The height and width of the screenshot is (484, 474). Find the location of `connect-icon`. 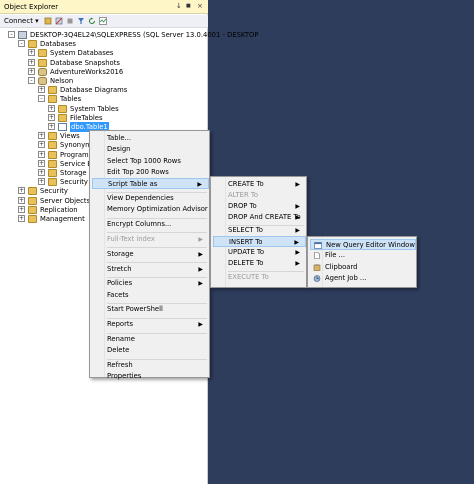

connect-icon is located at coordinates (48, 21).